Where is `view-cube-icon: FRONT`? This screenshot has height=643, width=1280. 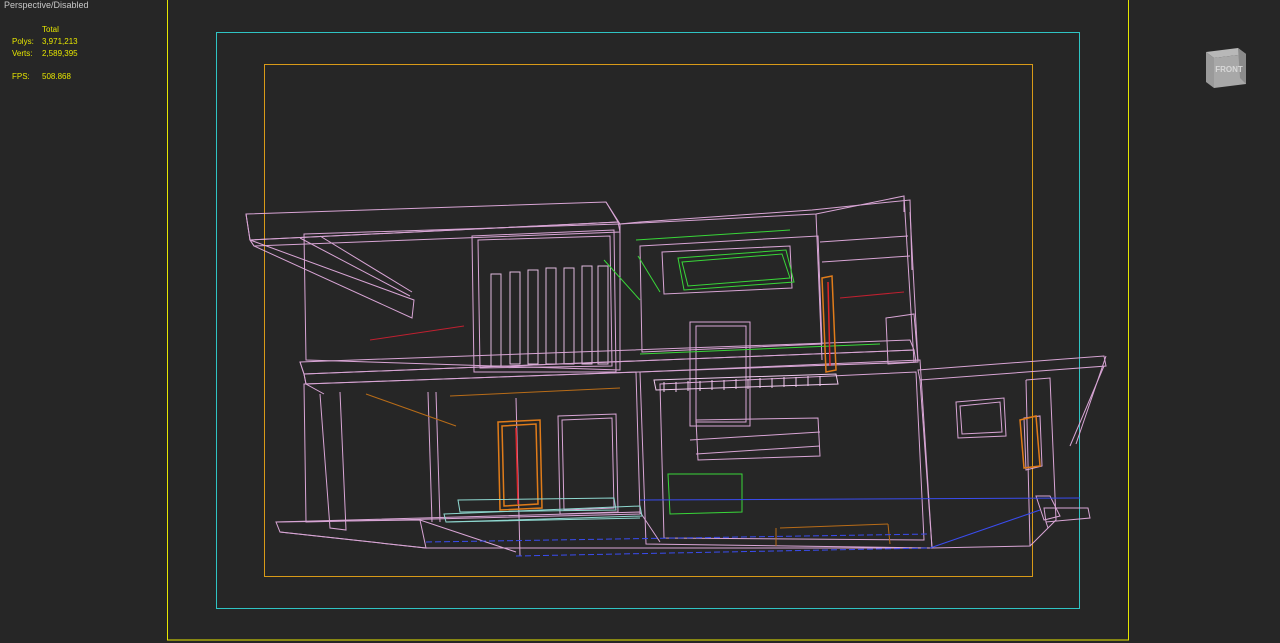 view-cube-icon: FRONT is located at coordinates (1224, 68).